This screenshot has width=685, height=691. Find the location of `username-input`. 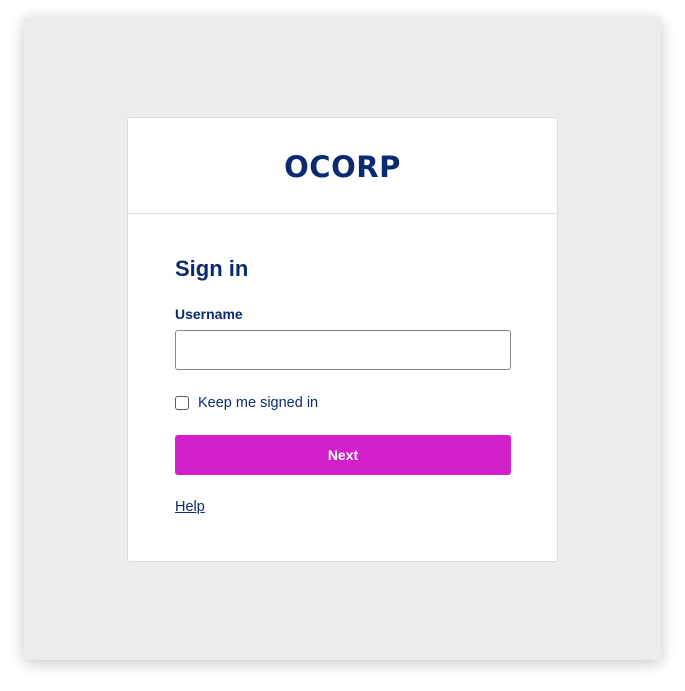

username-input is located at coordinates (343, 350).